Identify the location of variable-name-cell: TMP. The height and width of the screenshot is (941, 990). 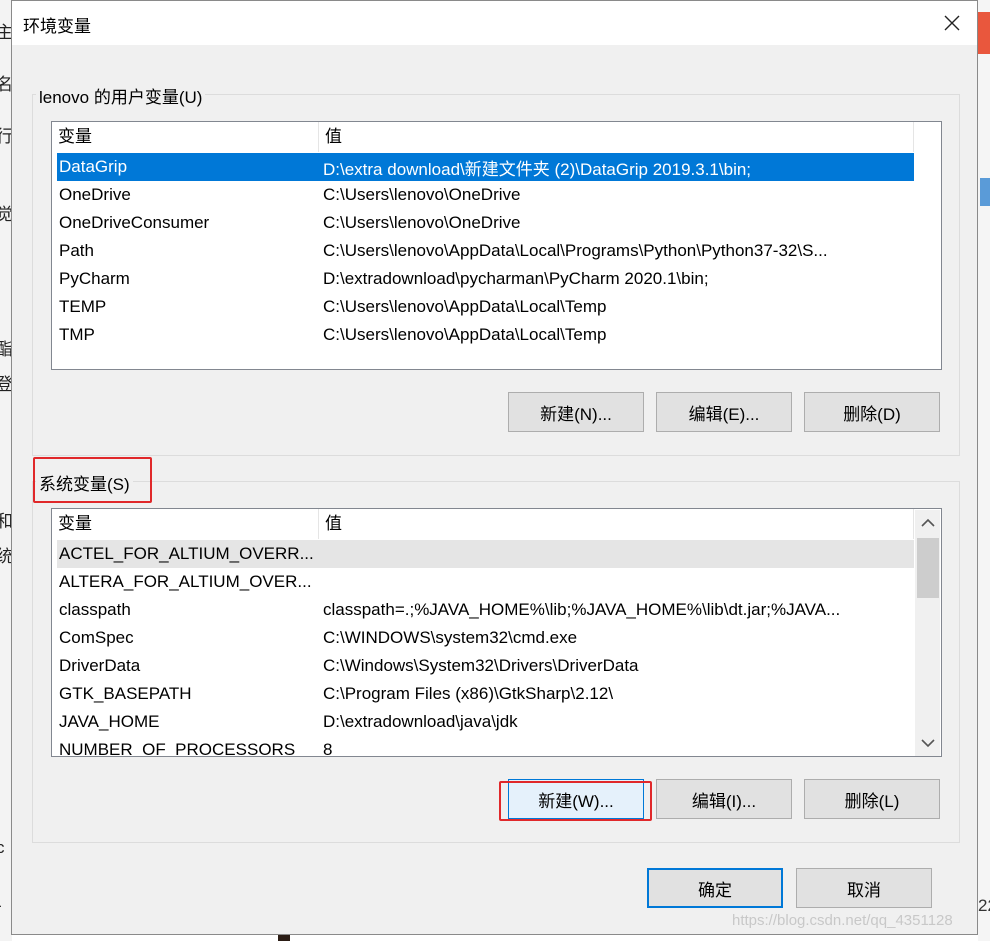
(77, 334).